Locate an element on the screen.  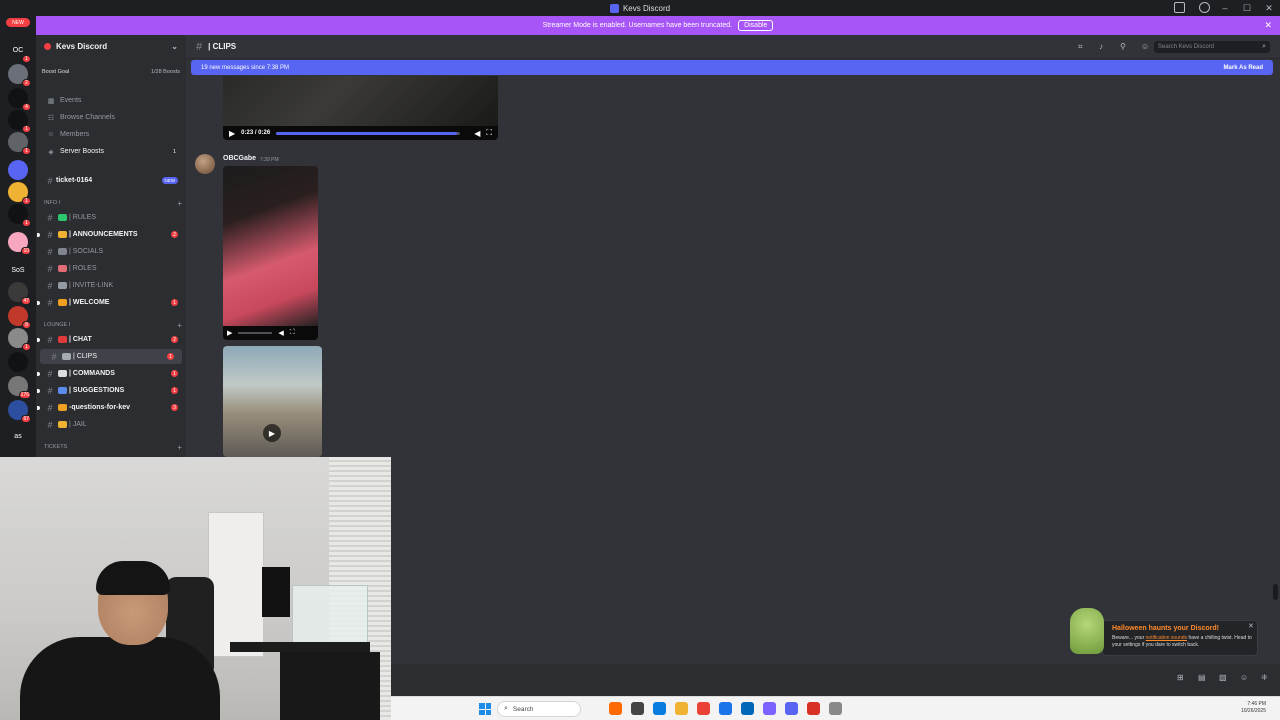
server-icon: SoS is located at coordinates (18, 270).